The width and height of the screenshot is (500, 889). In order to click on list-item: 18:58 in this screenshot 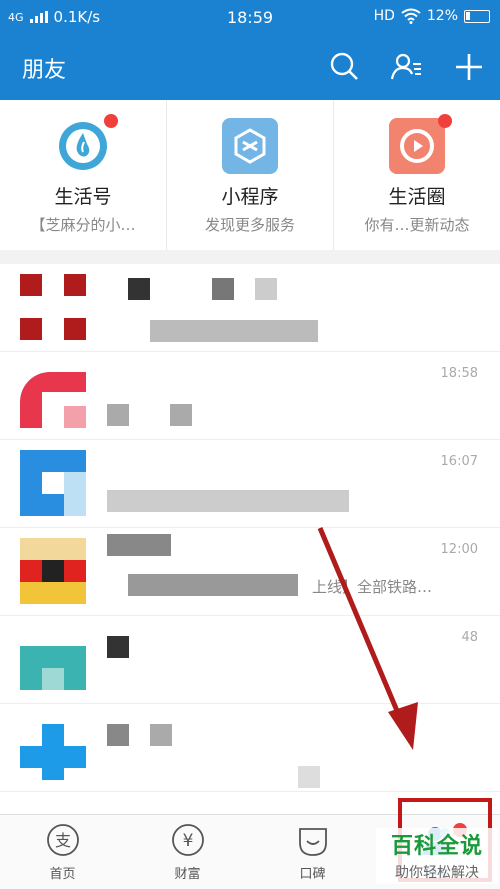, I will do `click(250, 396)`.